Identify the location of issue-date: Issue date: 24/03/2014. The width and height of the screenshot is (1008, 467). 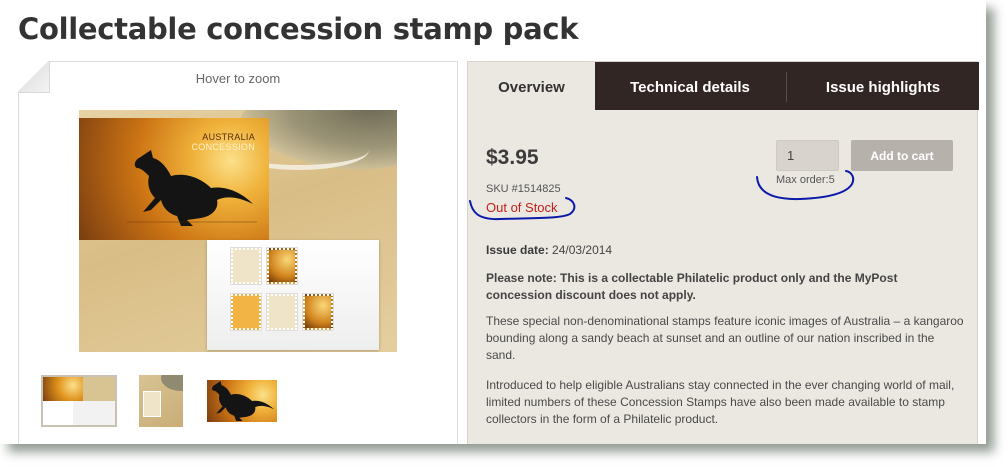
(549, 250).